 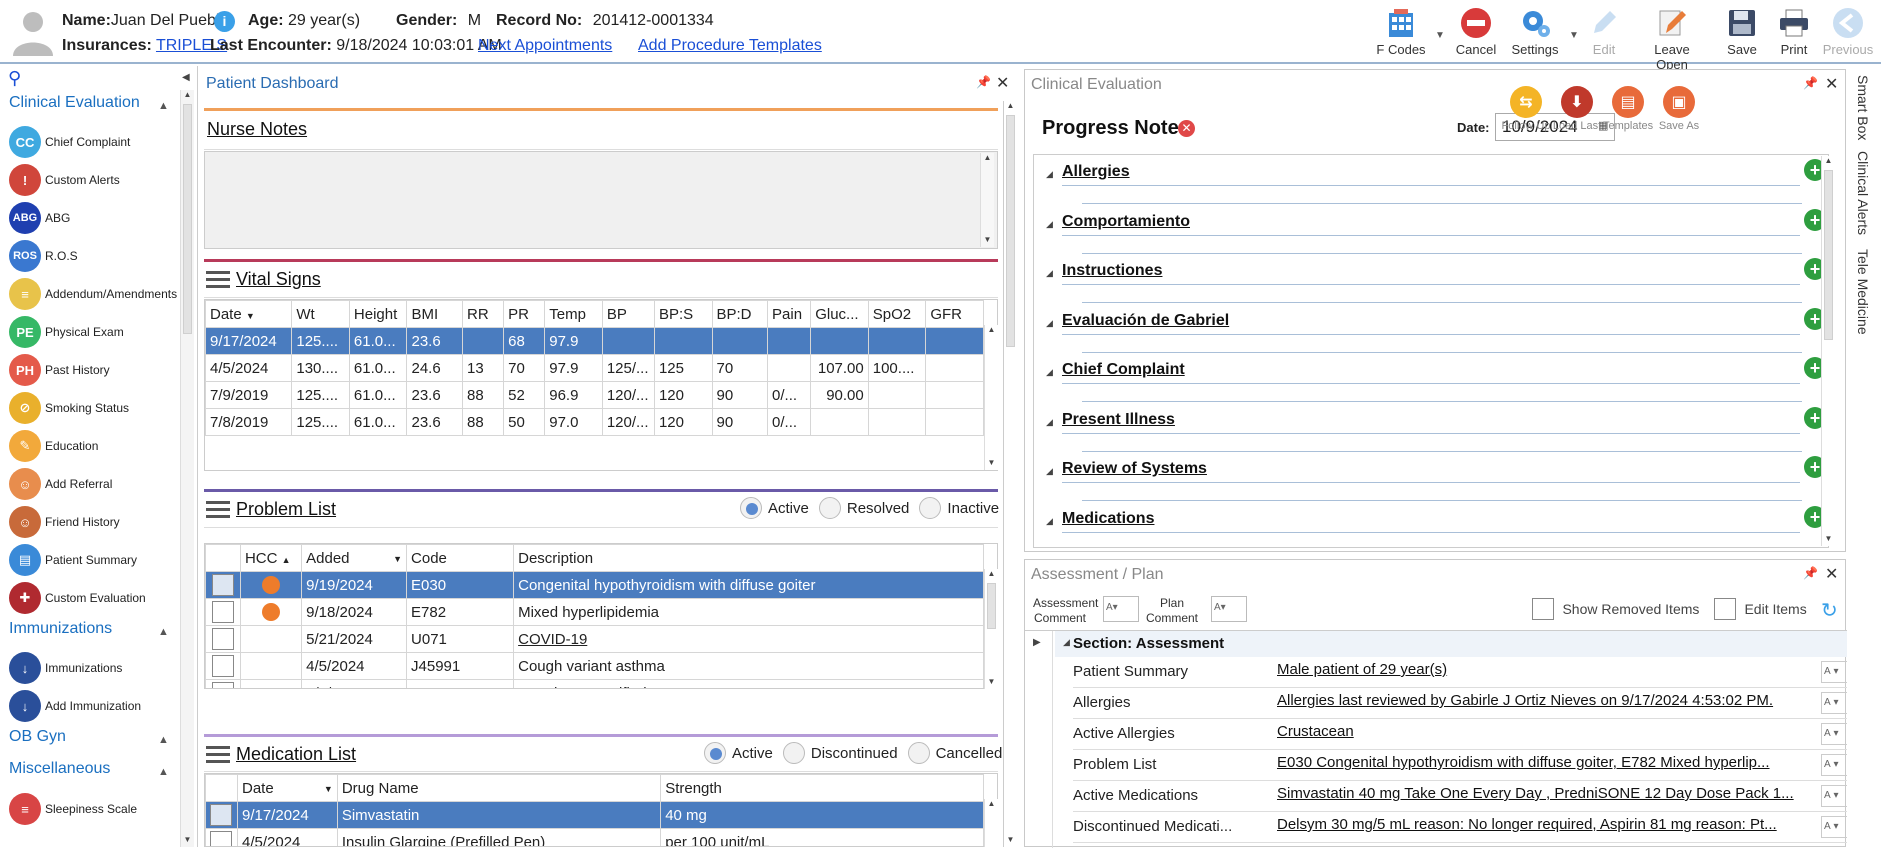 I want to click on table-row: 5/21/2024 U071 COVID-19, so click(x=594, y=639).